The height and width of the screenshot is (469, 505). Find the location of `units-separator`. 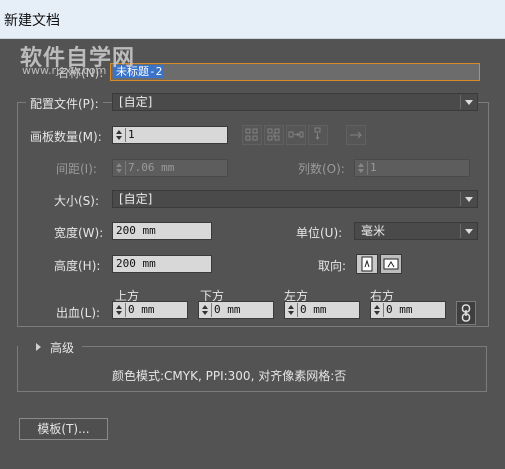

units-separator is located at coordinates (460, 231).